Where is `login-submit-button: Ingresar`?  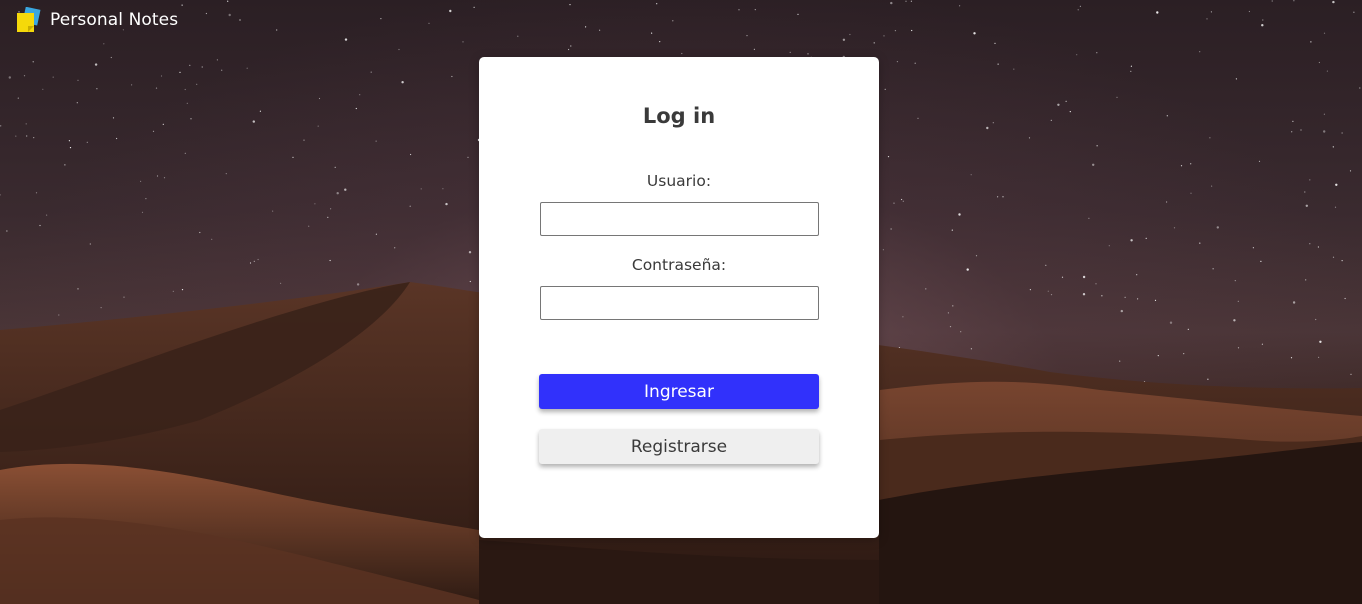 login-submit-button: Ingresar is located at coordinates (679, 391).